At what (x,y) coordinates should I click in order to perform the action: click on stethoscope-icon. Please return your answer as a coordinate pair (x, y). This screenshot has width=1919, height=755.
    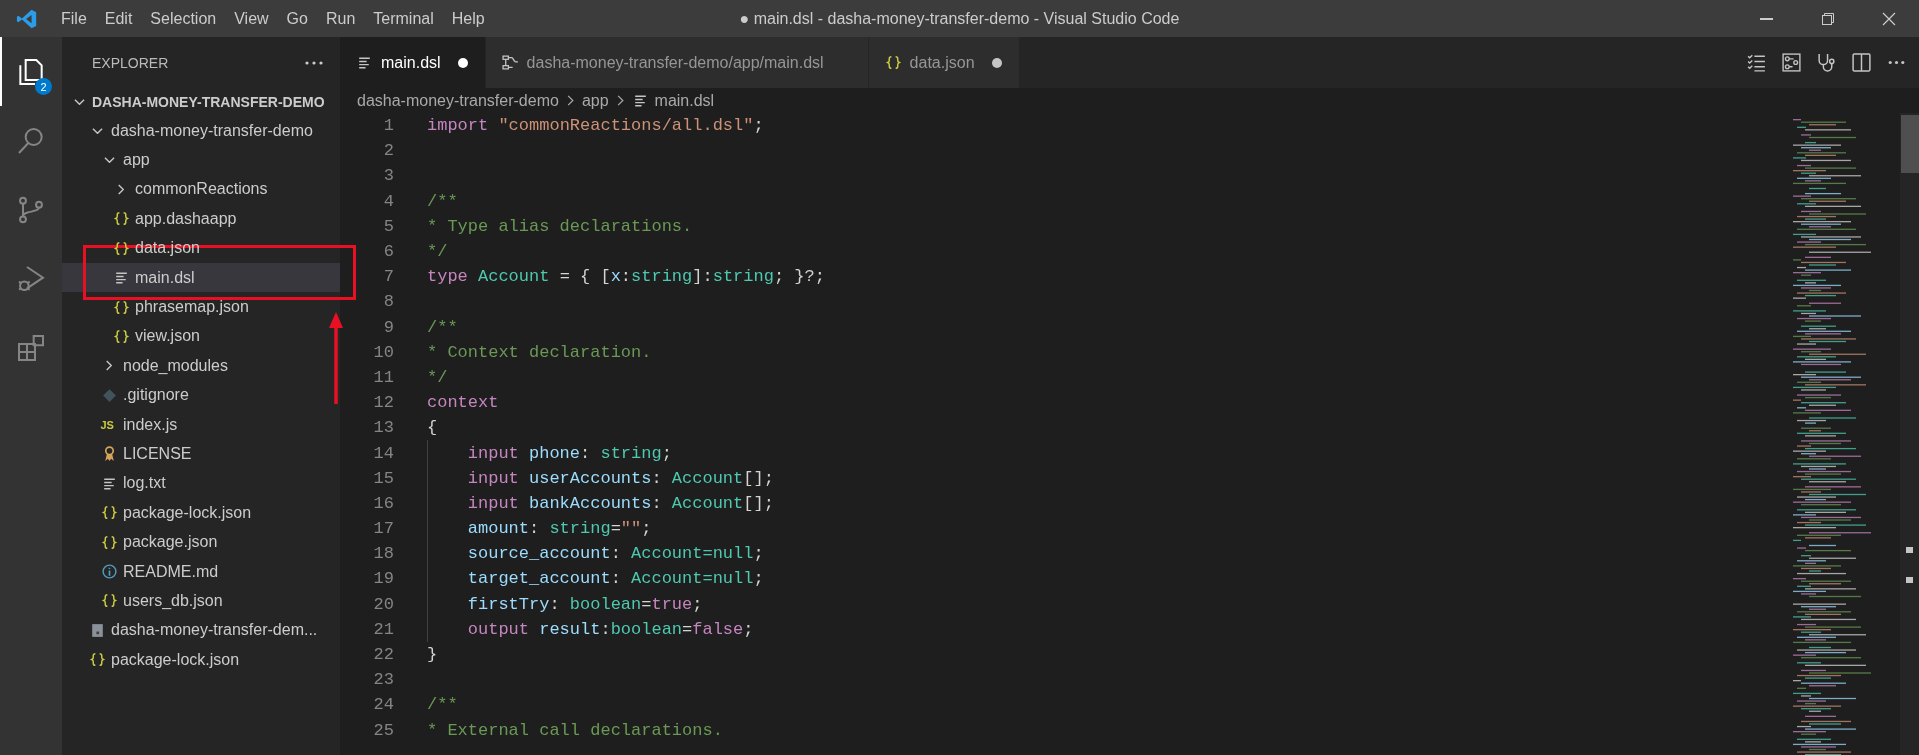
    Looking at the image, I should click on (1826, 62).